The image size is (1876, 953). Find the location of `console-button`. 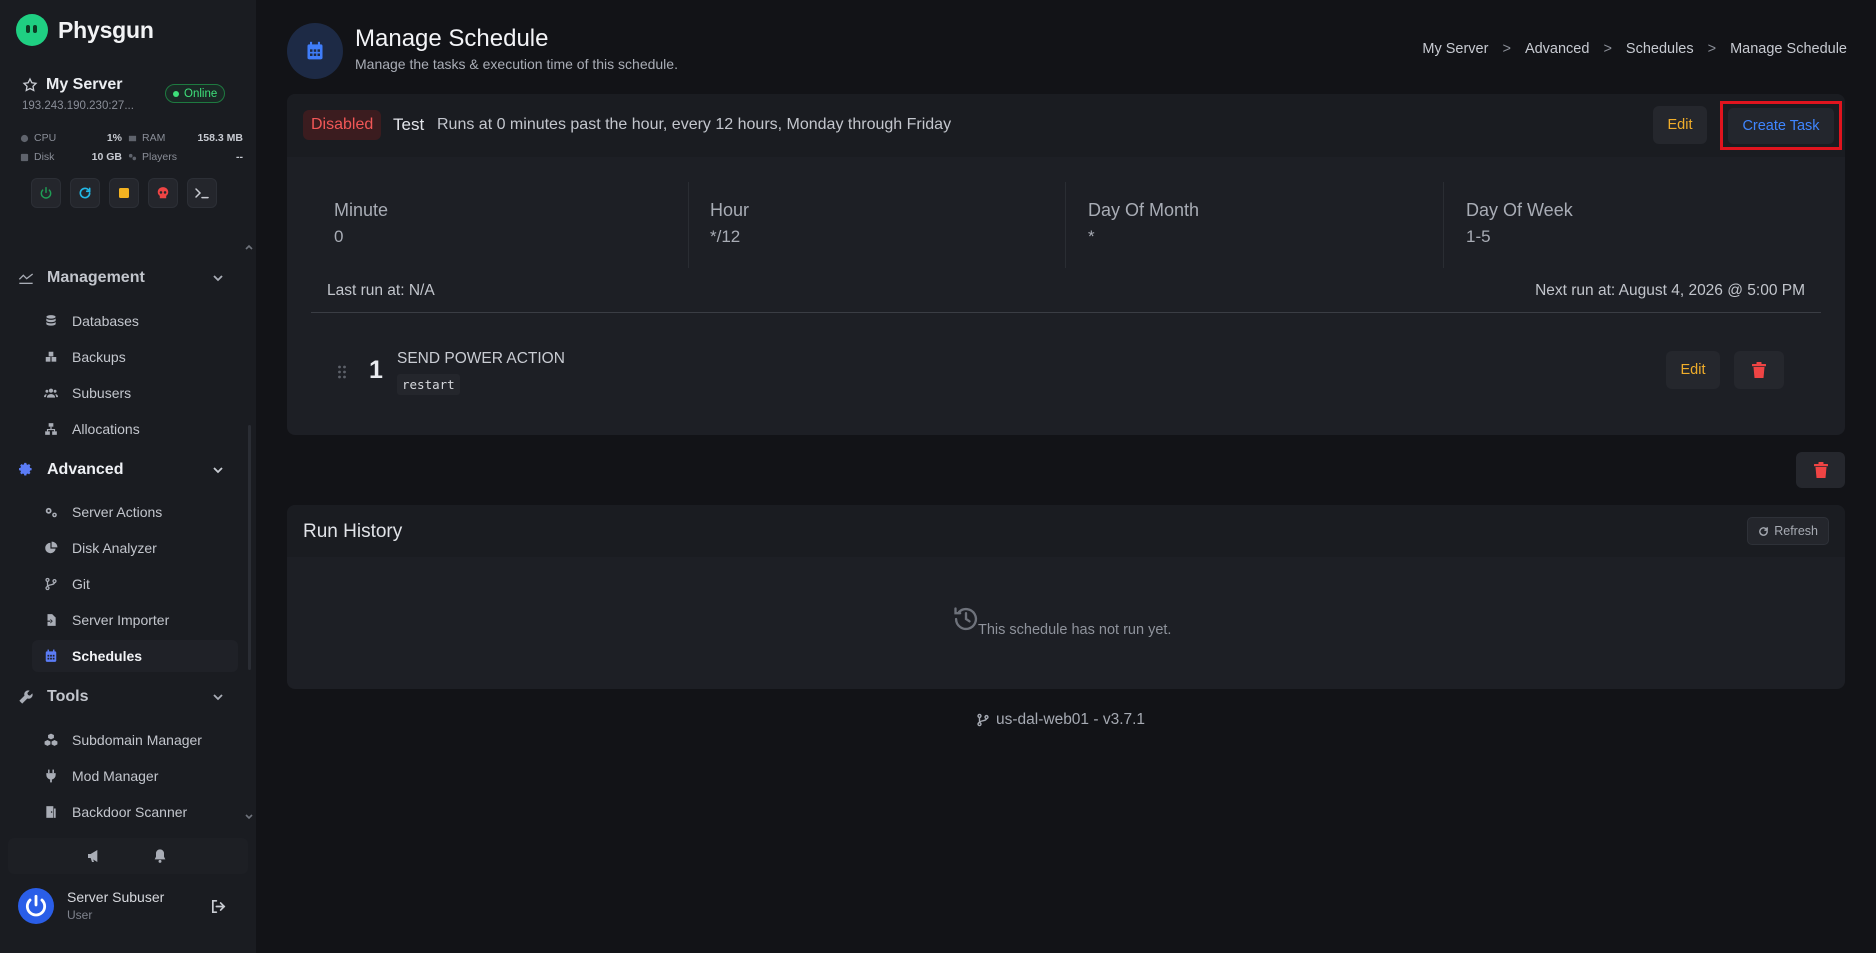

console-button is located at coordinates (202, 193).